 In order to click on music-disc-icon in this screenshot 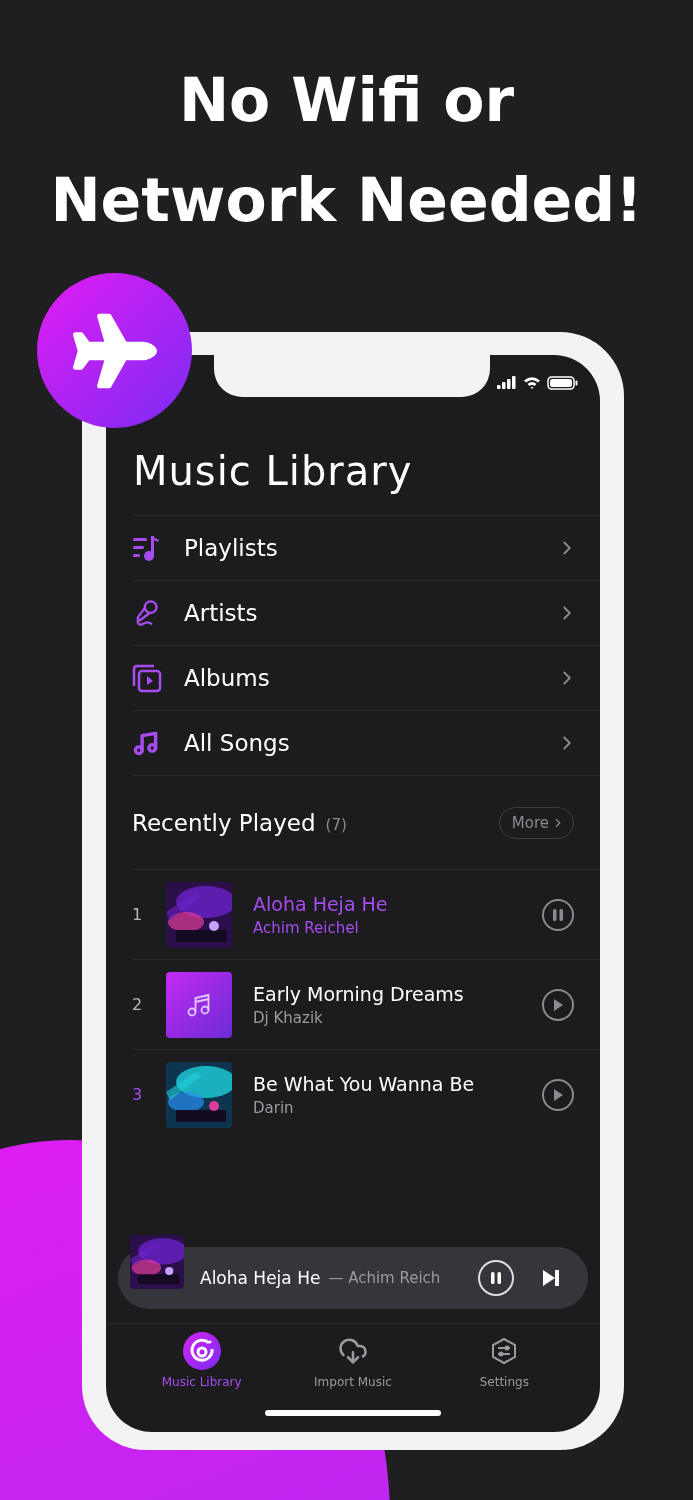, I will do `click(201, 1351)`.